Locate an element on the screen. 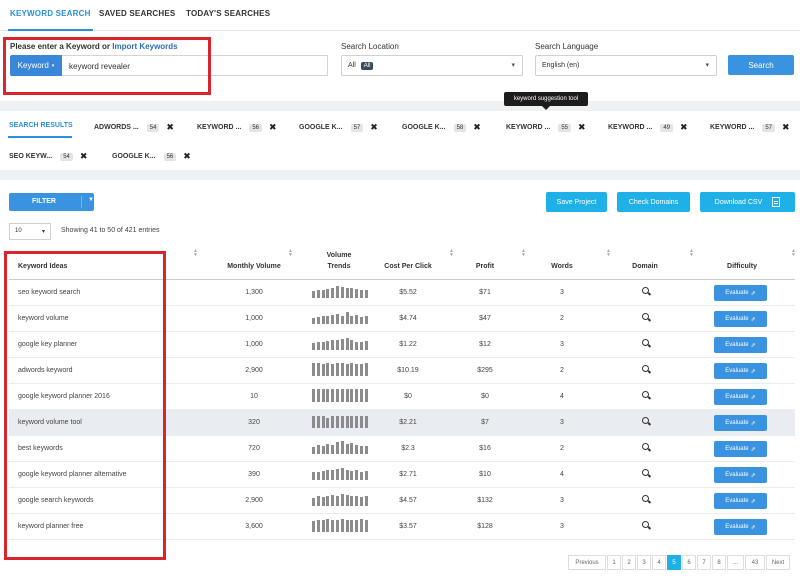 Image resolution: width=800 pixels, height=581 pixels. check-domains-button: Check Domains is located at coordinates (653, 202).